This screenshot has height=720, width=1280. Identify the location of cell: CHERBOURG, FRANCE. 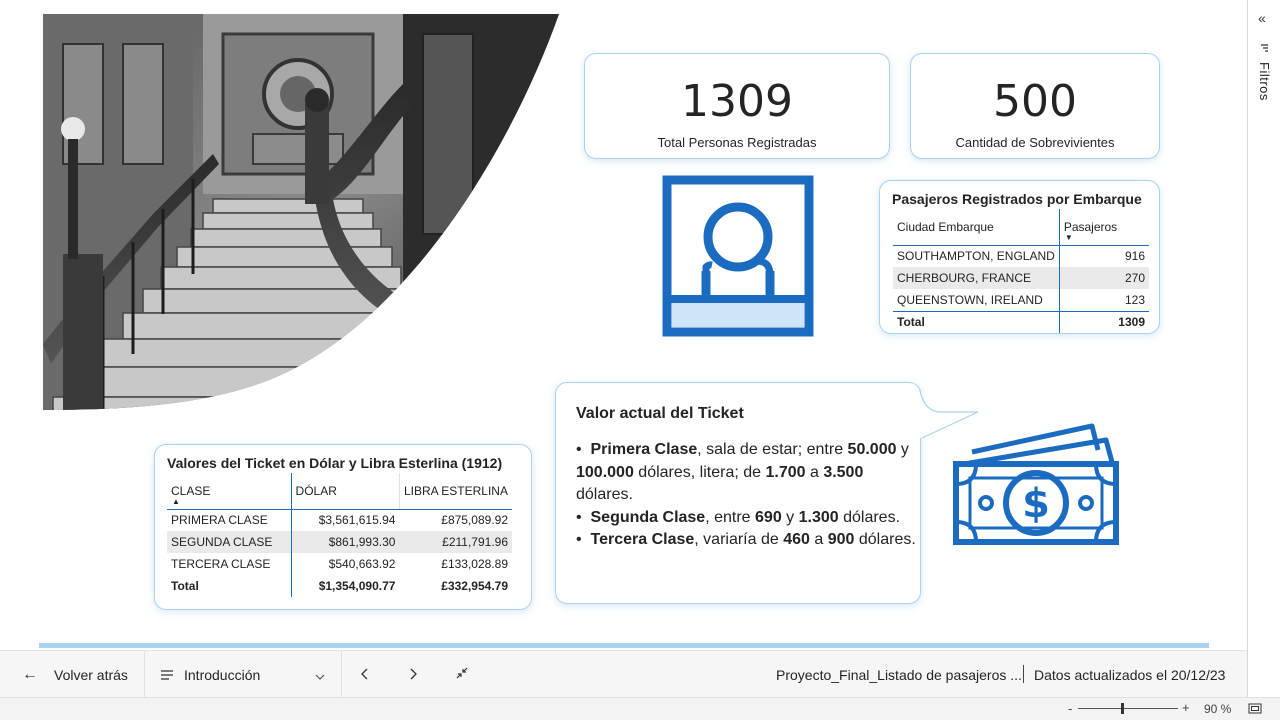
(976, 278).